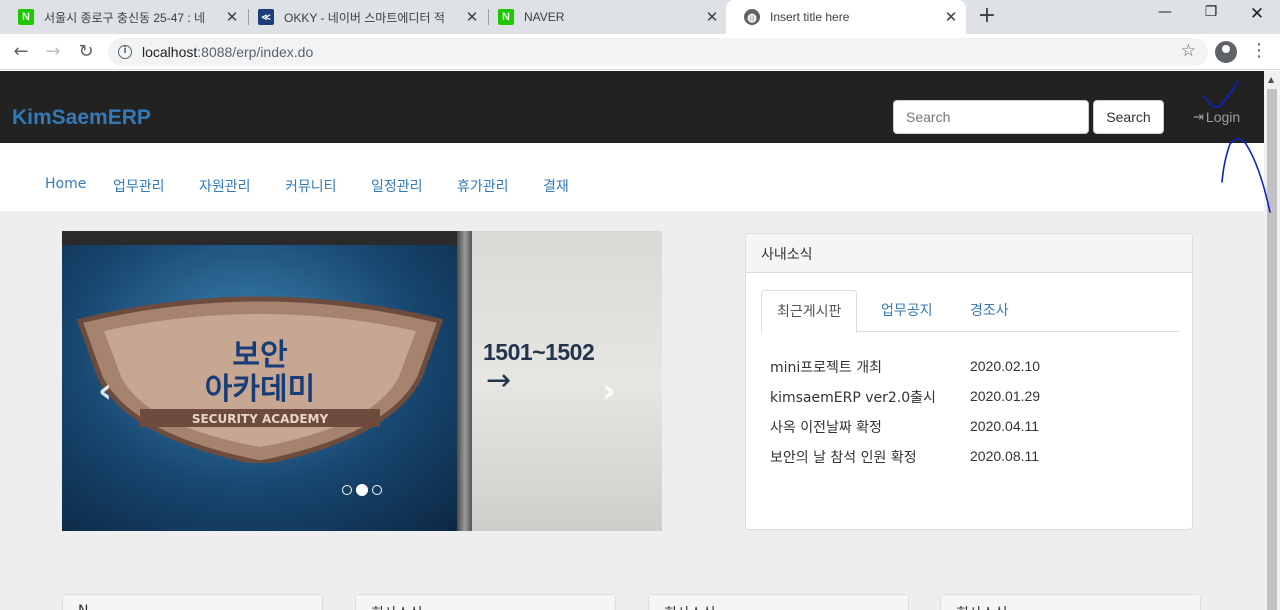  What do you see at coordinates (544, 17) in the screenshot?
I see `tab-title: NAVER` at bounding box center [544, 17].